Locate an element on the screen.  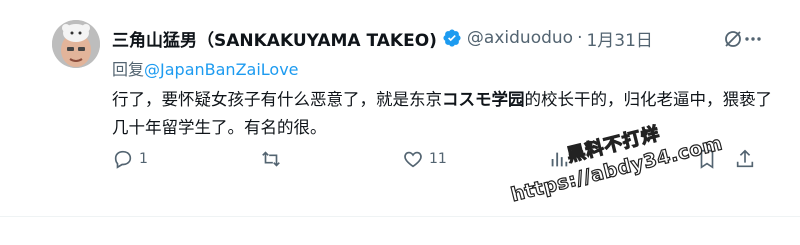
avatar is located at coordinates (76, 44).